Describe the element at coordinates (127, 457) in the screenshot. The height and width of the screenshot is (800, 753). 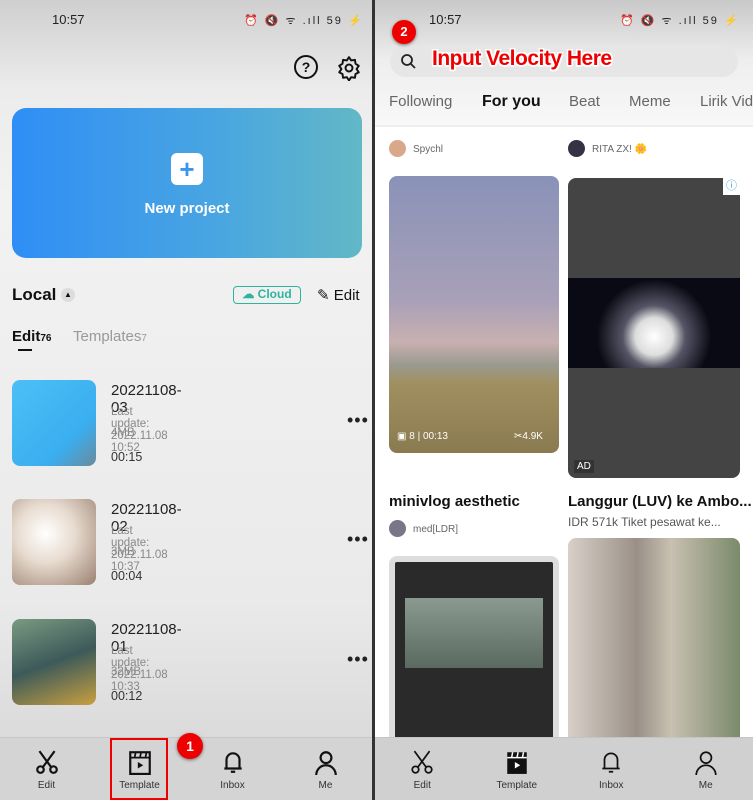
I see `project-duration: 00:15` at that location.